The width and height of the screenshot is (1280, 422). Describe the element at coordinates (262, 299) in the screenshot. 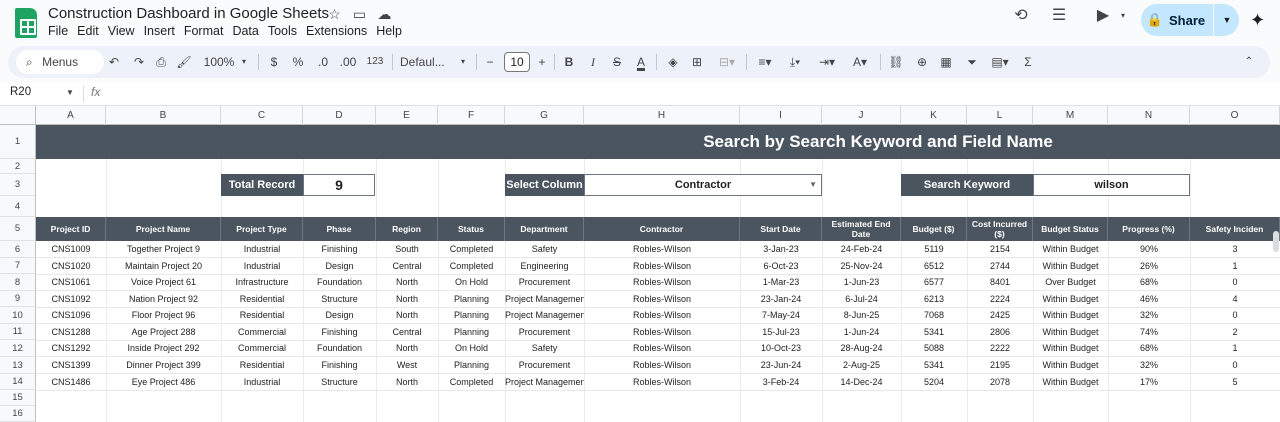

I see `table-cell: Residential` at that location.